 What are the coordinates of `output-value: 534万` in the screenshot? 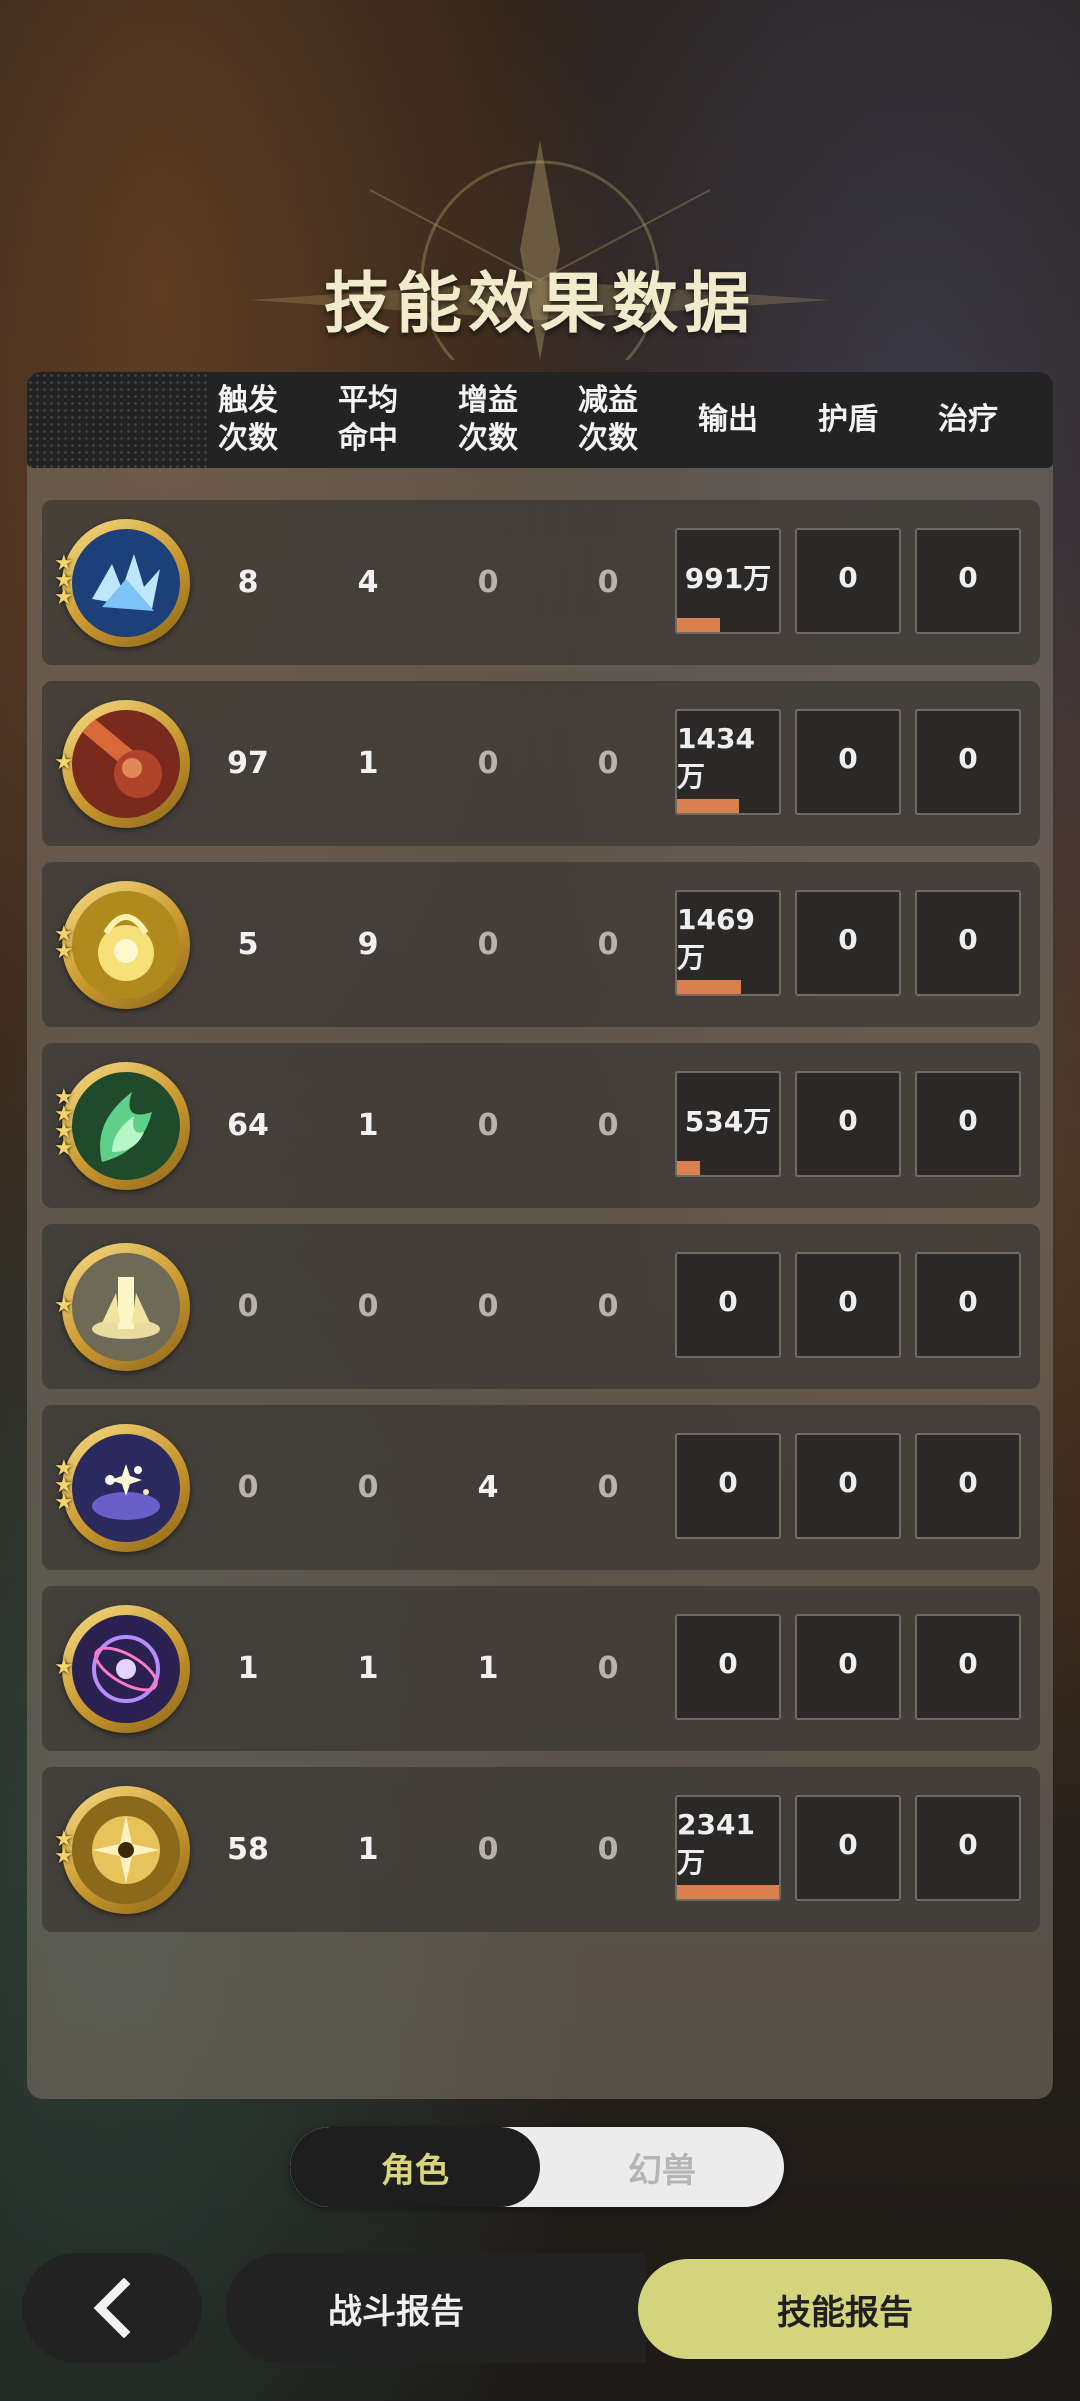 It's located at (728, 1121).